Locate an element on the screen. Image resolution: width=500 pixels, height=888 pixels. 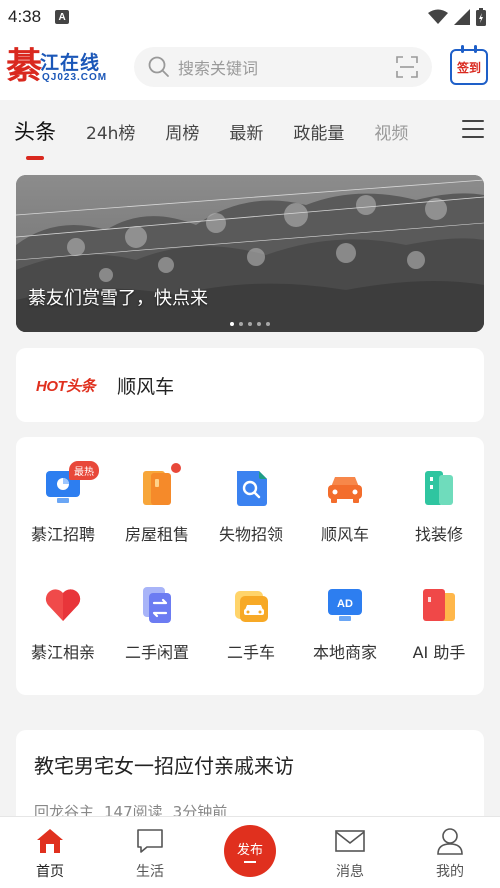
wifi-icon is located at coordinates (438, 16).